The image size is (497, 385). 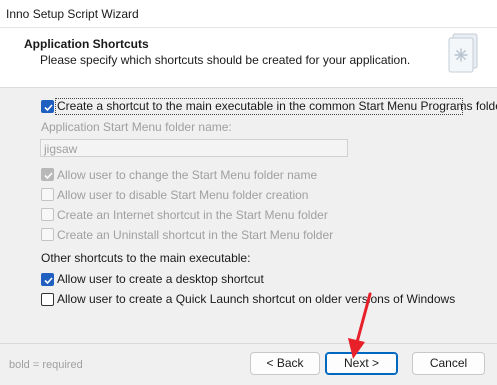 What do you see at coordinates (72, 14) in the screenshot?
I see `window-title: Inno Setup Script Wizard` at bounding box center [72, 14].